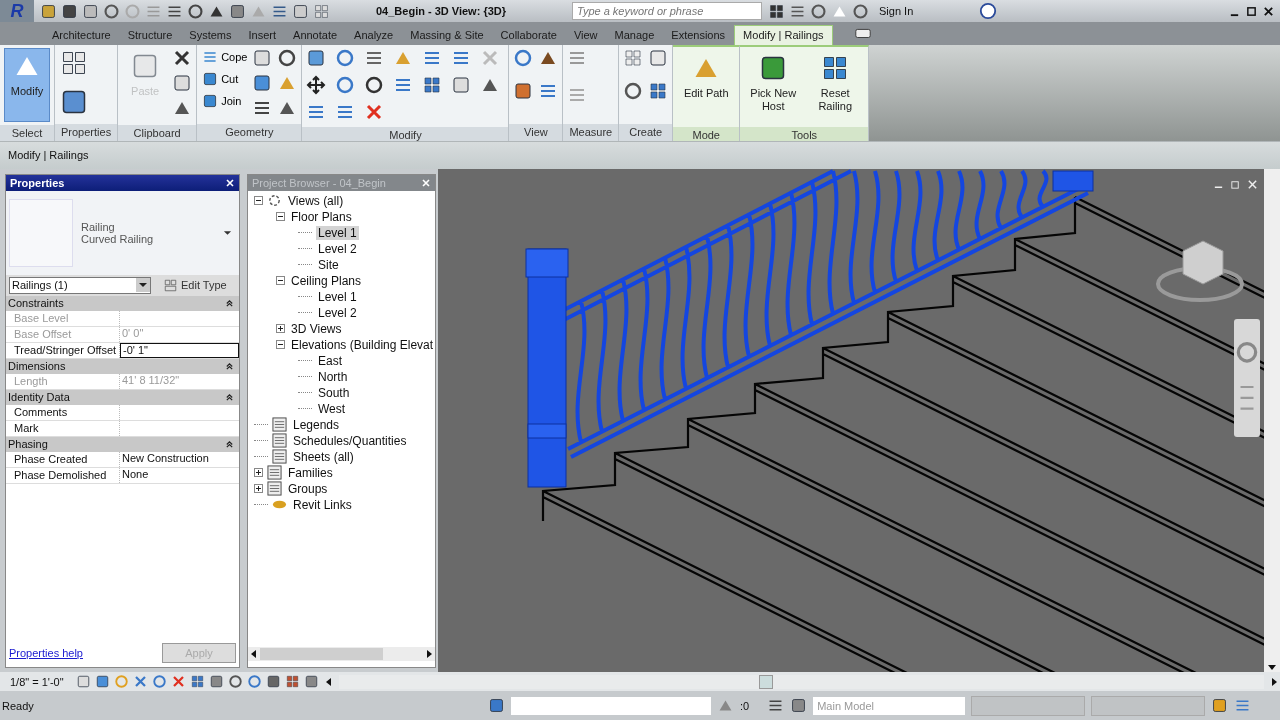 This screenshot has width=1280, height=720. I want to click on edit-type-button: Edit Type, so click(195, 285).